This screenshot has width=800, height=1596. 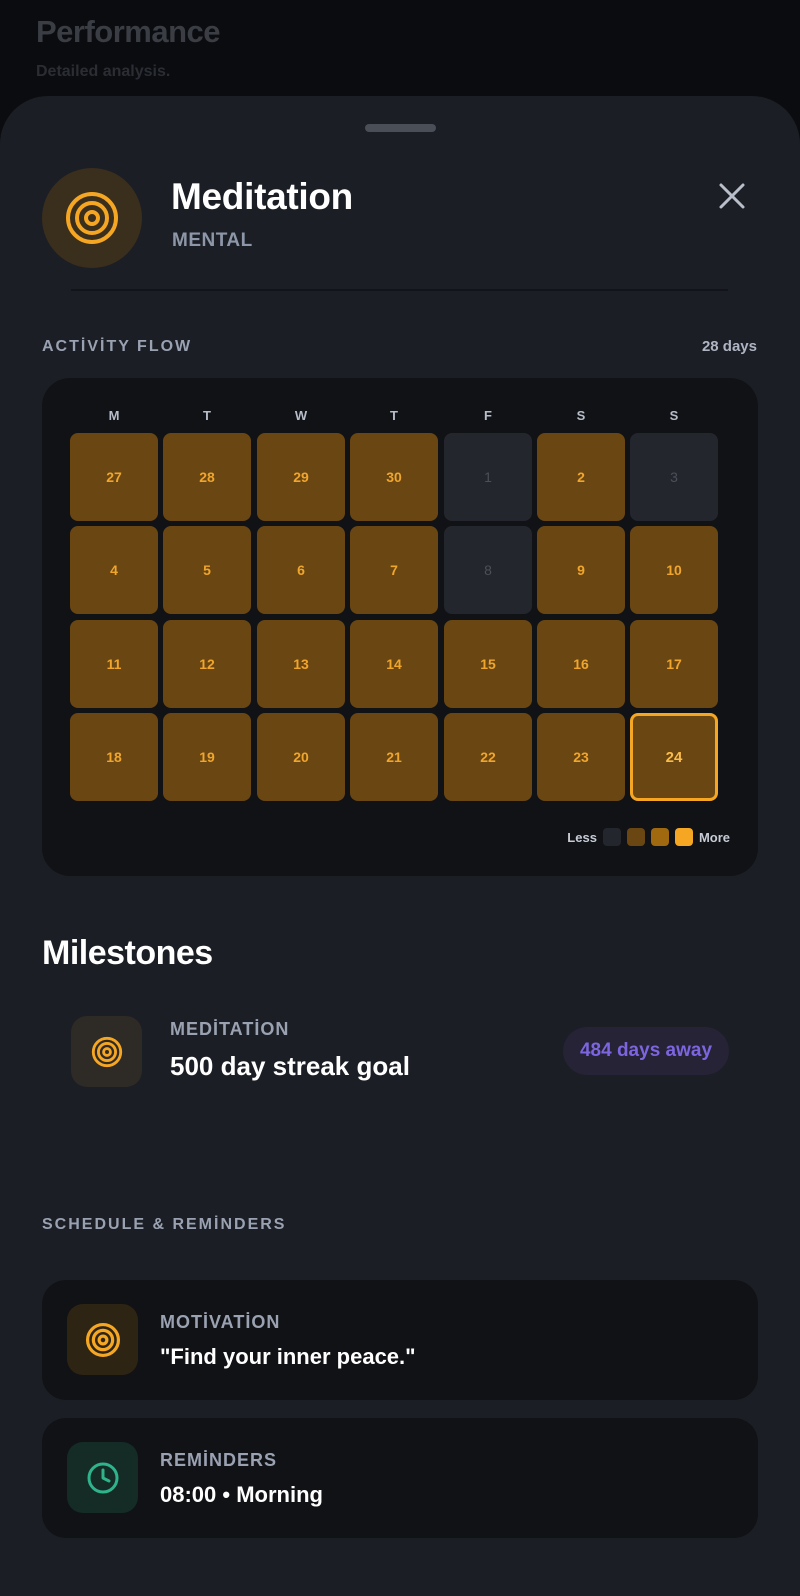 I want to click on calendar-day: 9, so click(x=581, y=570).